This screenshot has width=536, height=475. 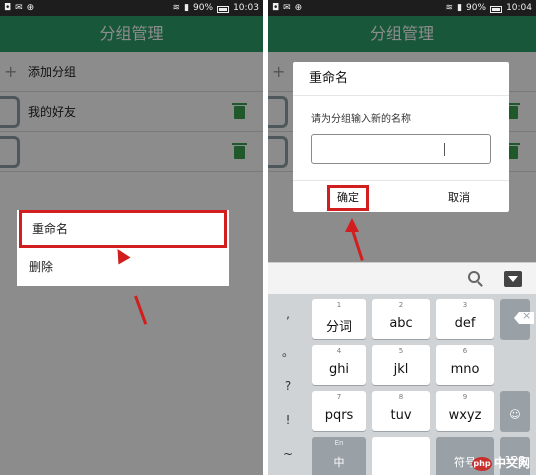 I want to click on key-7: 7 pqrs, so click(x=339, y=411).